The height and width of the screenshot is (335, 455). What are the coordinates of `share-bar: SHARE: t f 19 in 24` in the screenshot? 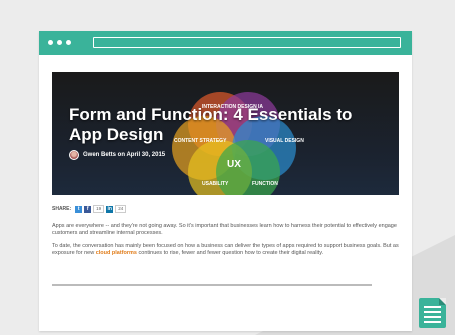 It's located at (89, 209).